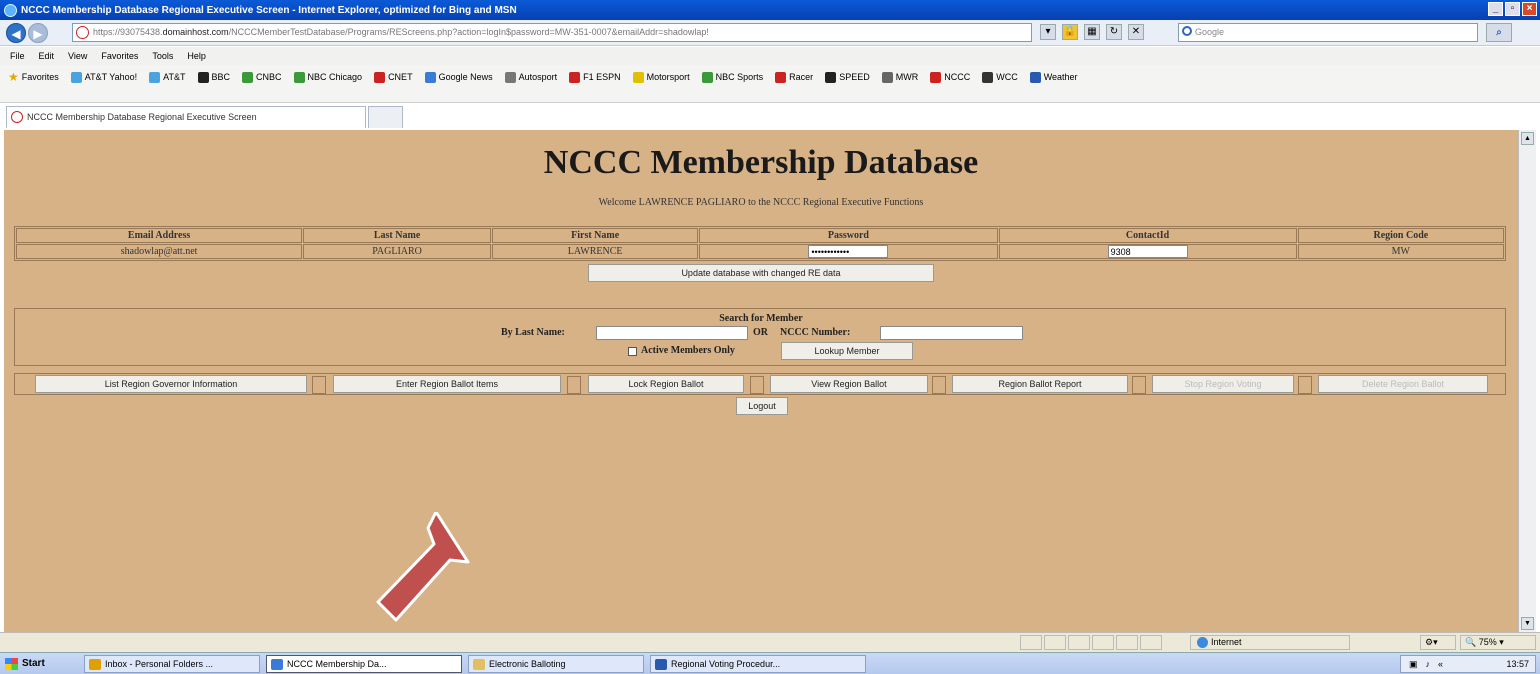  Describe the element at coordinates (1048, 32) in the screenshot. I see `dropdown-icon: ▾` at that location.